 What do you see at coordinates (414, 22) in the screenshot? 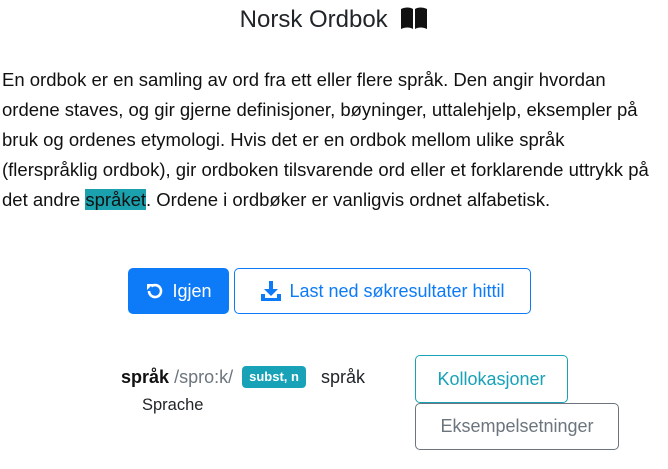
I see `open-book-icon` at bounding box center [414, 22].